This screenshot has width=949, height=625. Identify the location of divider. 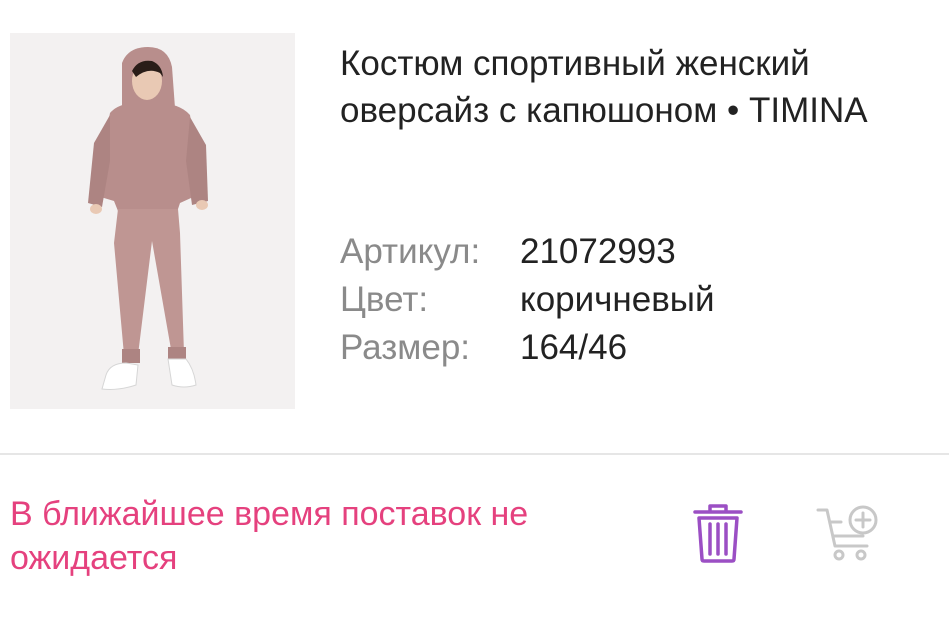
(474, 454).